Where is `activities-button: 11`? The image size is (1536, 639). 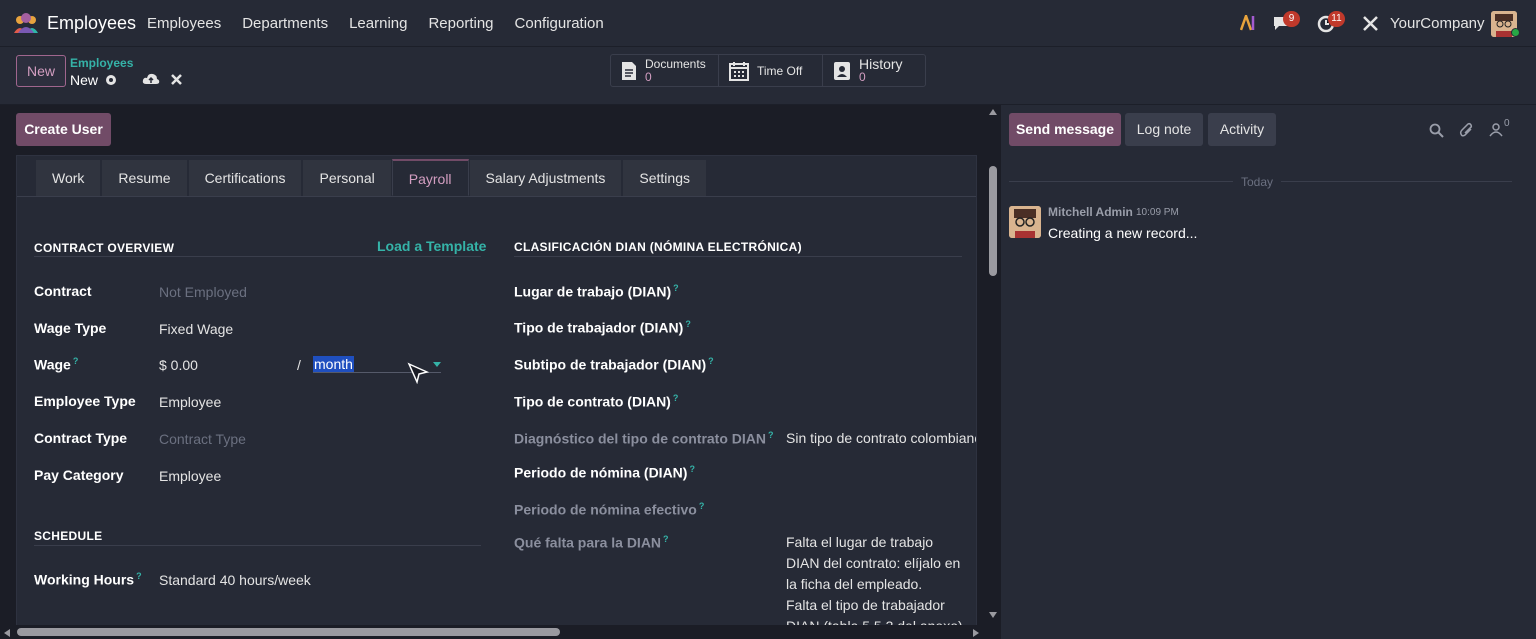 activities-button: 11 is located at coordinates (1331, 24).